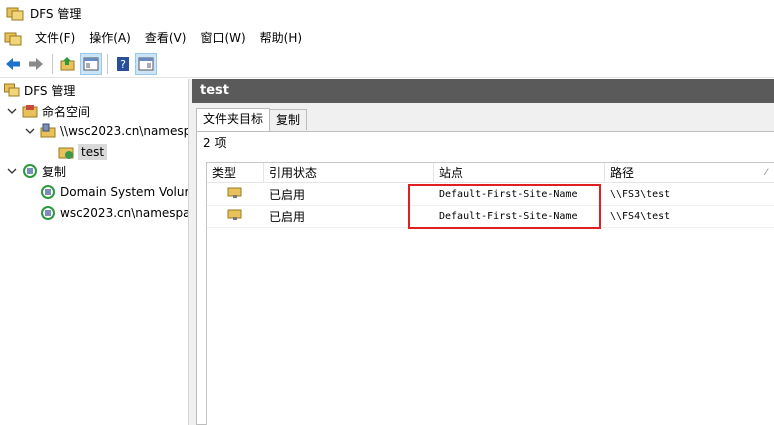 The image size is (774, 425). I want to click on replication-icon, so click(30, 171).